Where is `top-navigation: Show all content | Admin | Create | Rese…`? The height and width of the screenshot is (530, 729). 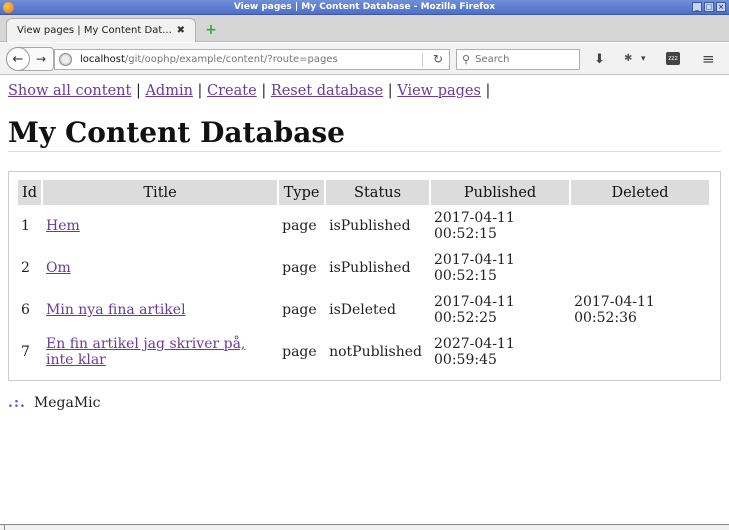
top-navigation: Show all content | Admin | Create | Rese… is located at coordinates (364, 91).